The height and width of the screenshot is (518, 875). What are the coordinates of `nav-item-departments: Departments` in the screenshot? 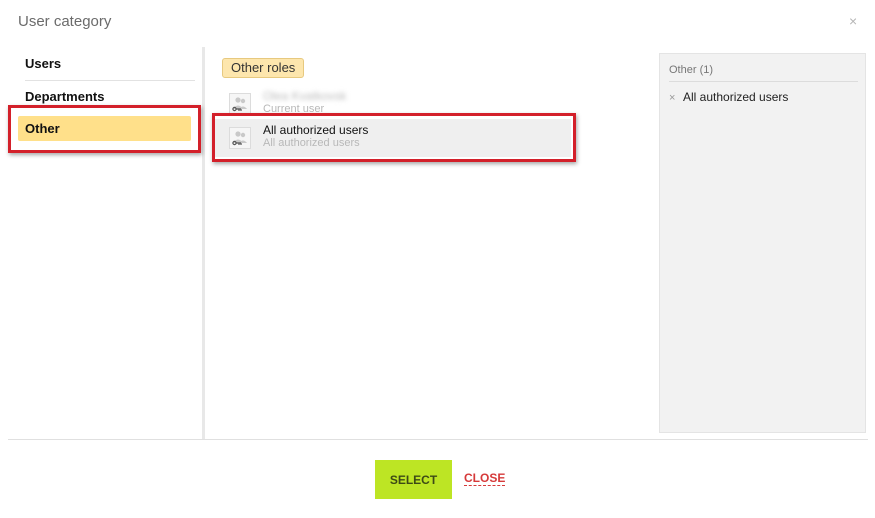 It's located at (110, 99).